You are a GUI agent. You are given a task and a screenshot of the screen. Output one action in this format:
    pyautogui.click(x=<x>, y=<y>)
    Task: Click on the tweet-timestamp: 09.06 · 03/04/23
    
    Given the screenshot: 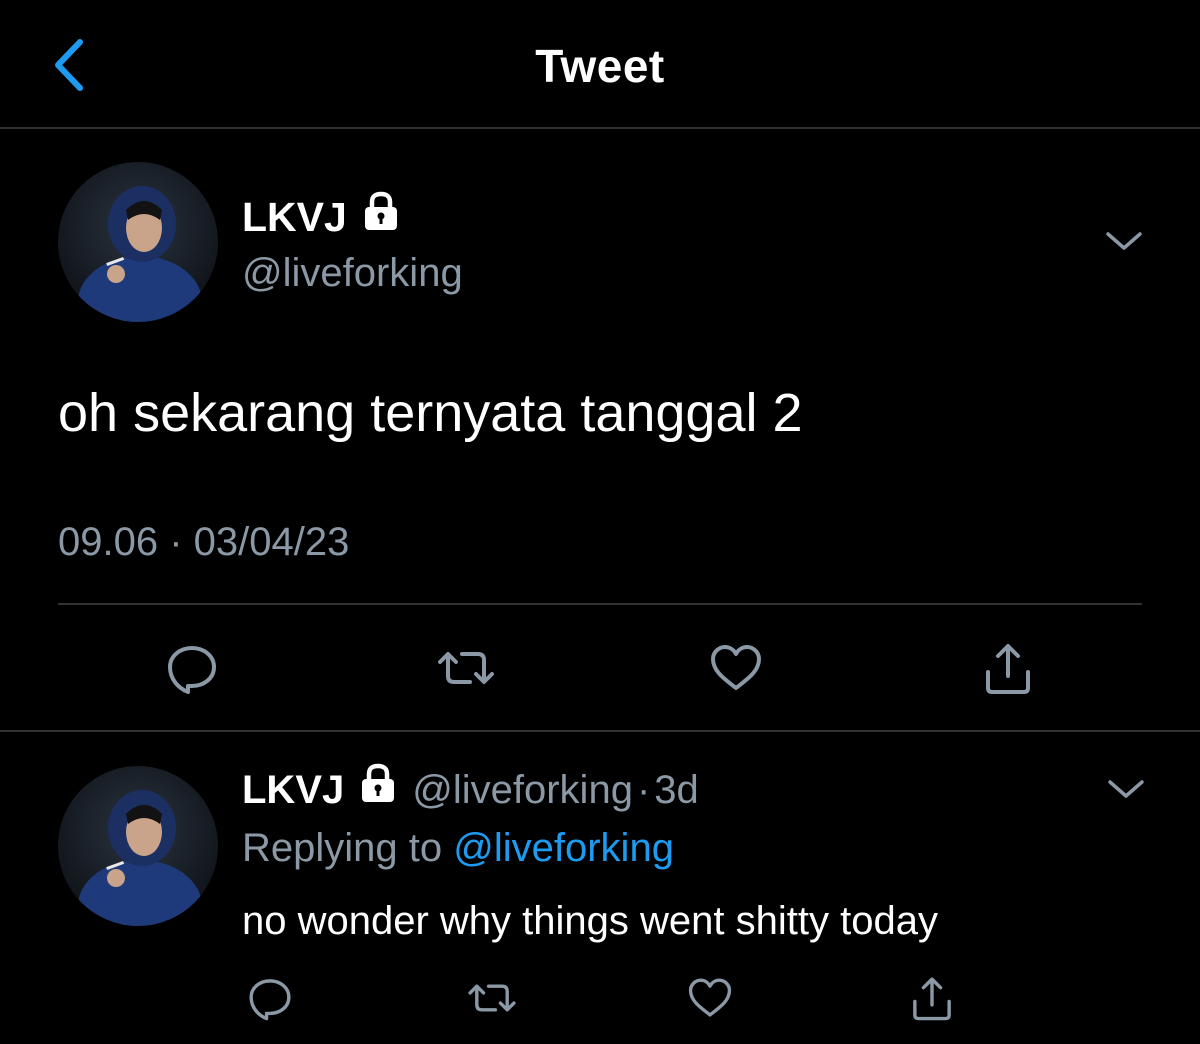 What is the action you would take?
    pyautogui.click(x=204, y=542)
    